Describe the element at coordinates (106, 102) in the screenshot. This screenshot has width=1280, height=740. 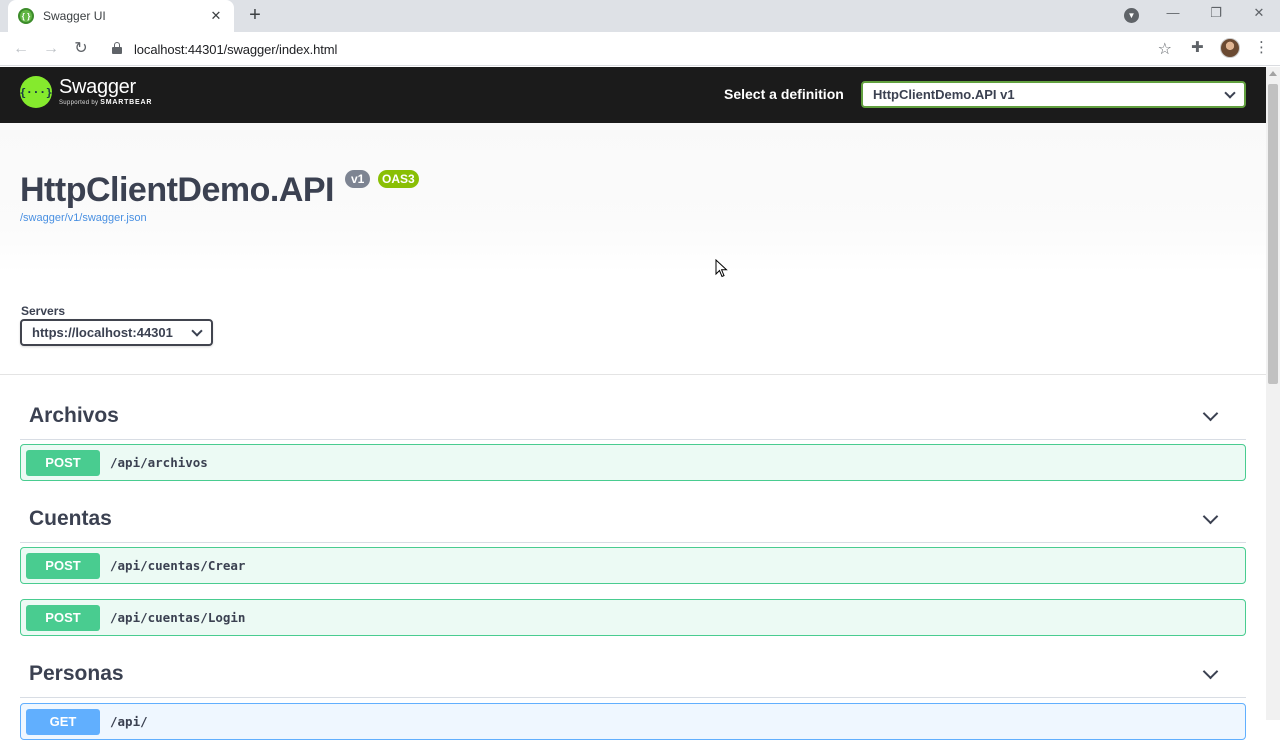
I see `logo-subtitle: Supported by SMARTBEAR` at that location.